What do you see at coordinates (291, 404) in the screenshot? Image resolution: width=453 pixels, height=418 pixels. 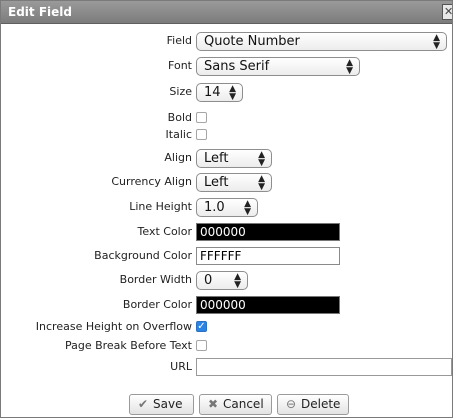 I see `minus-circle-icon: ⊖` at bounding box center [291, 404].